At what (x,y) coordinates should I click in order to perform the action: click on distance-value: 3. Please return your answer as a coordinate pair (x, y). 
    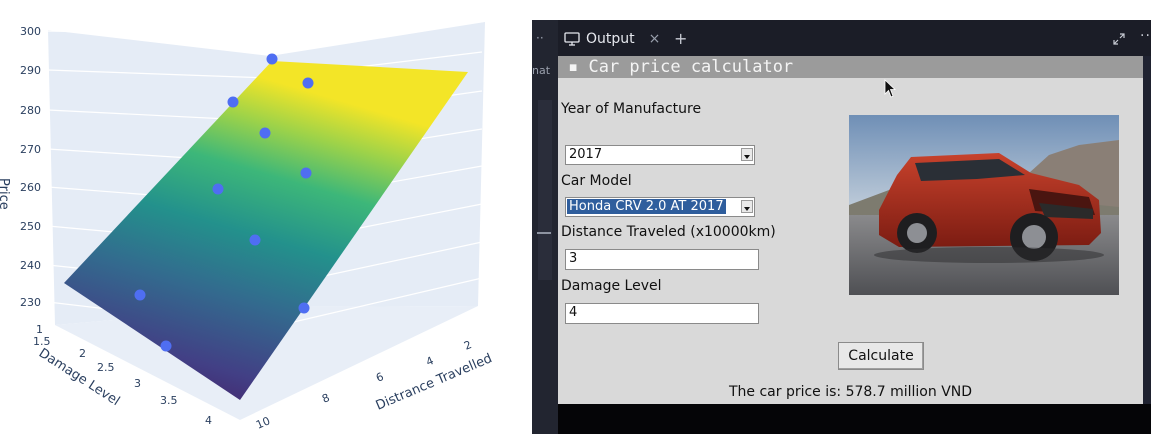
    Looking at the image, I should click on (573, 258).